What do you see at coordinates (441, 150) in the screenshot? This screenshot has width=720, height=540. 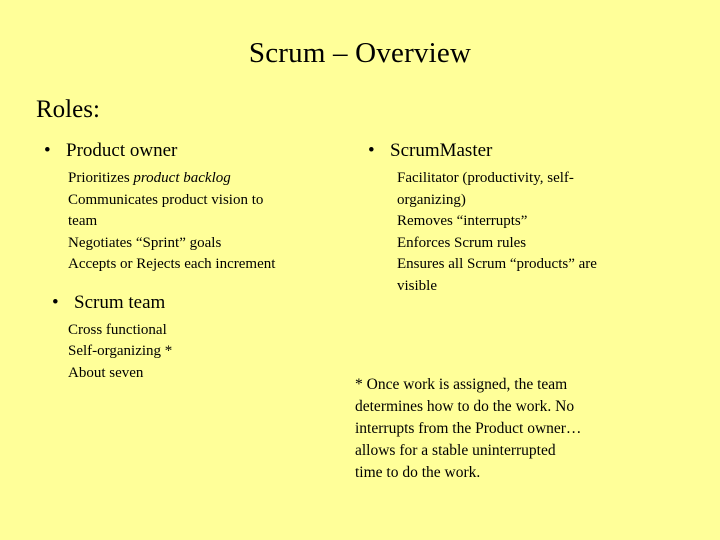 I see `bullet-label: ScrumMaster` at bounding box center [441, 150].